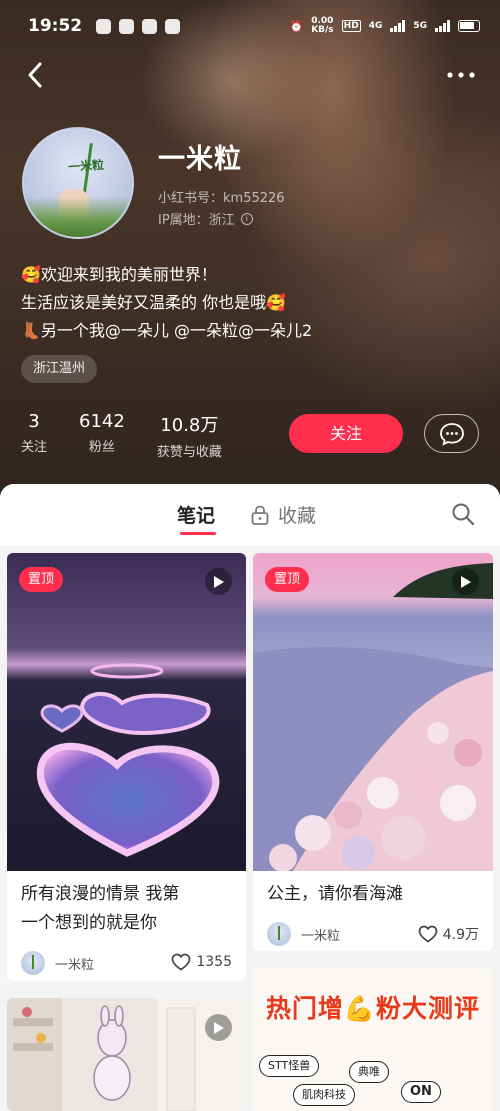 This screenshot has height=1111, width=500. I want to click on location-tag: 浙江温州, so click(59, 369).